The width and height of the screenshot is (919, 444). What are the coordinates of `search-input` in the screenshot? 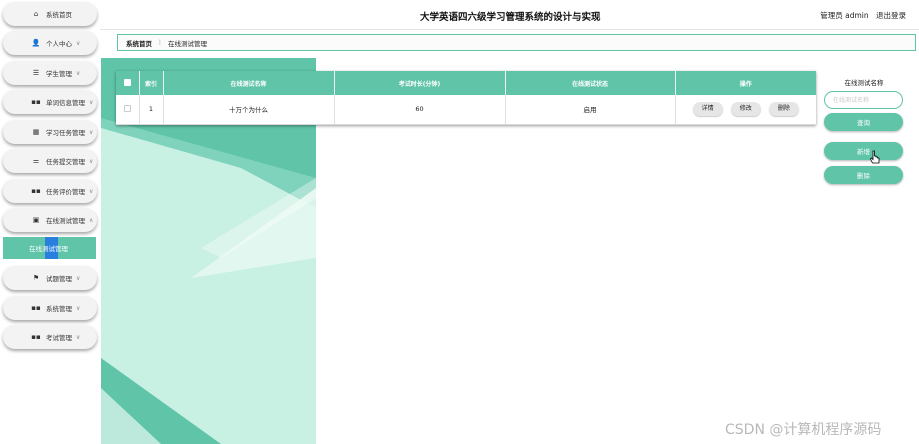 It's located at (863, 100).